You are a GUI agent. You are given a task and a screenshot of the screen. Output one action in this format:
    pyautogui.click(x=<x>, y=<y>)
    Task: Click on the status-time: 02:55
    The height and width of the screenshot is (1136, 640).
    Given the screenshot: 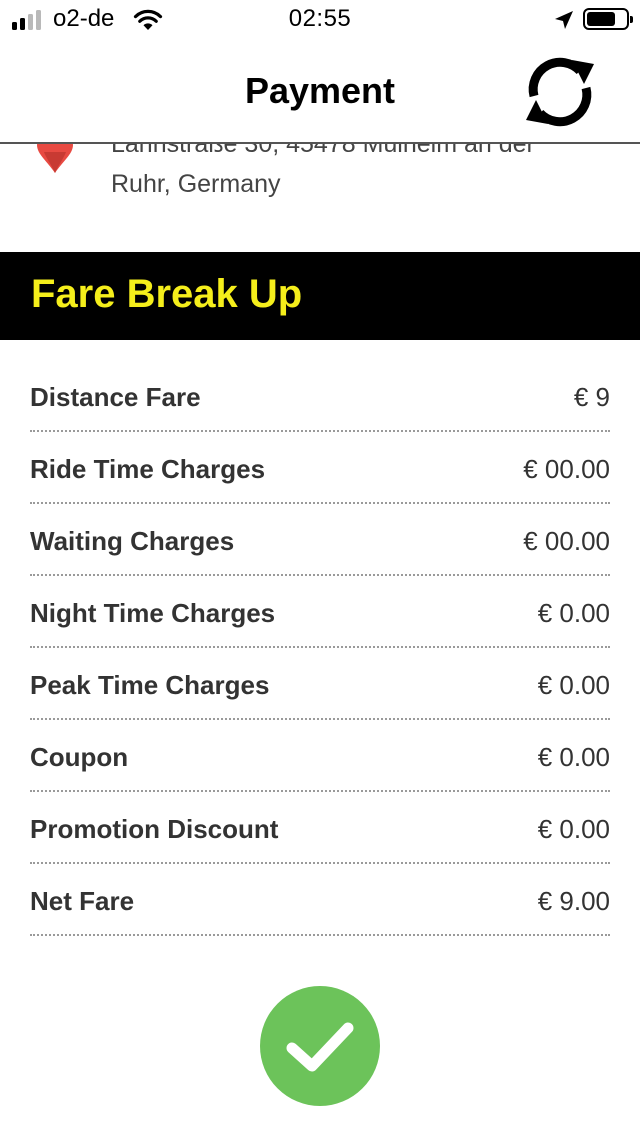 What is the action you would take?
    pyautogui.click(x=320, y=18)
    